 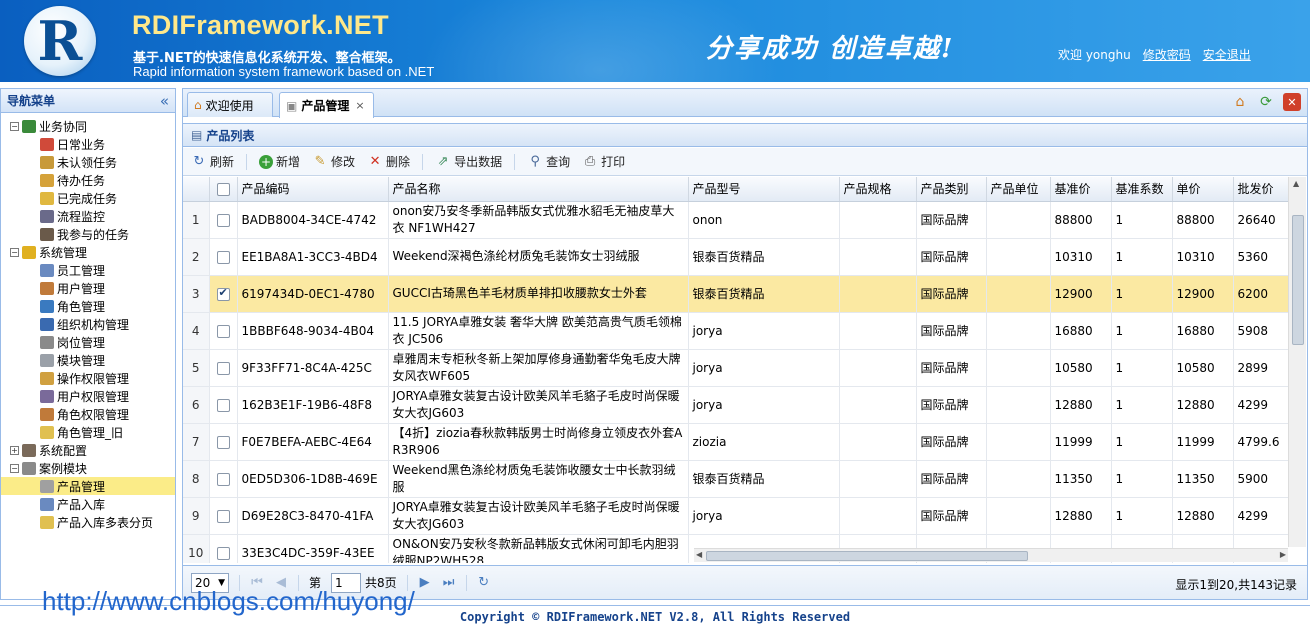 What do you see at coordinates (878, 189) in the screenshot?
I see `column-header: 产品规格` at bounding box center [878, 189].